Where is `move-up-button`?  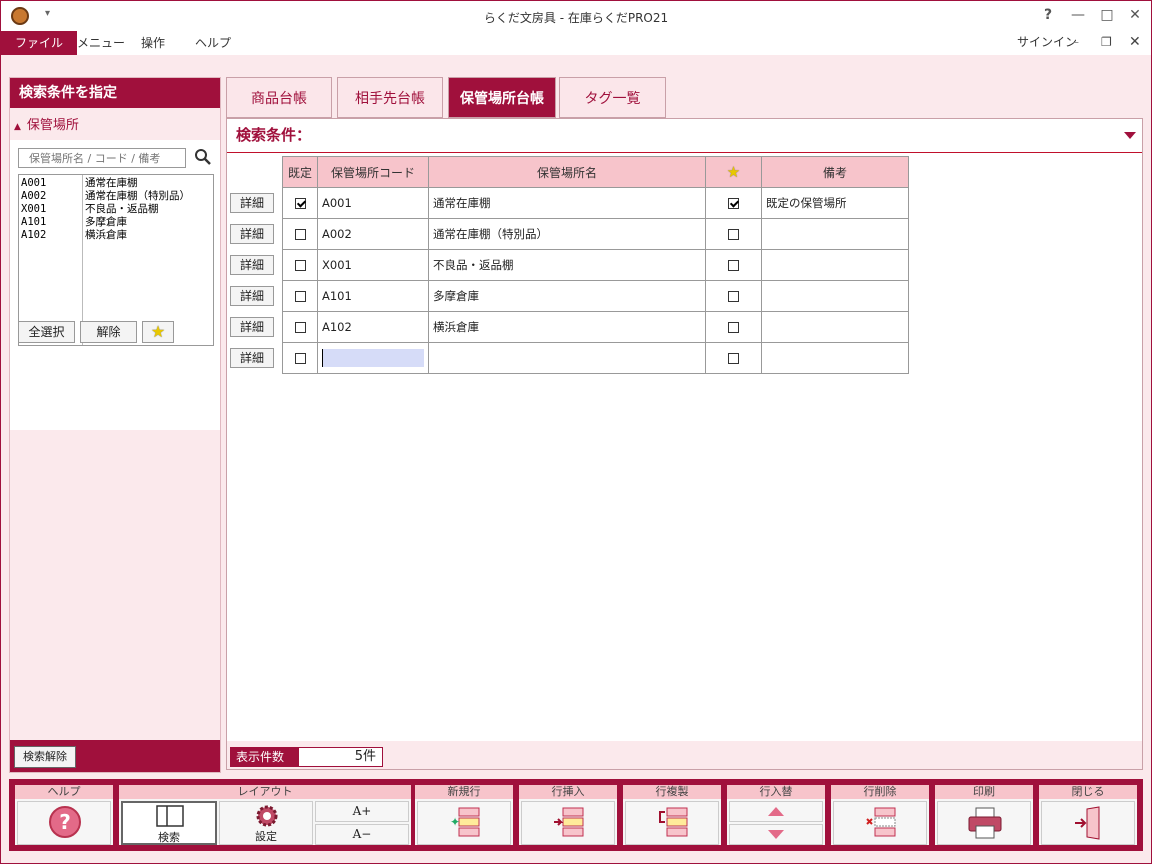 move-up-button is located at coordinates (776, 811).